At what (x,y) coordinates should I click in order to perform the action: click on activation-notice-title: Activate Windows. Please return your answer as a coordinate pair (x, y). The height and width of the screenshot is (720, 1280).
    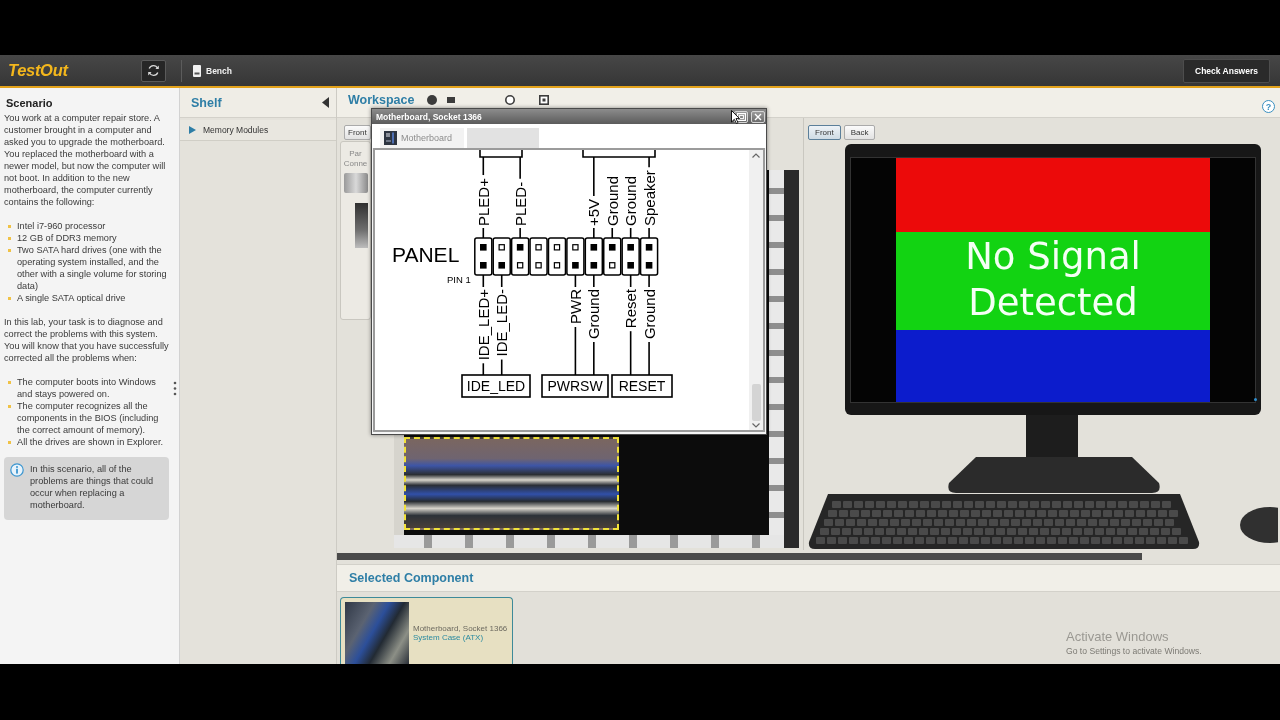
    Looking at the image, I should click on (1117, 636).